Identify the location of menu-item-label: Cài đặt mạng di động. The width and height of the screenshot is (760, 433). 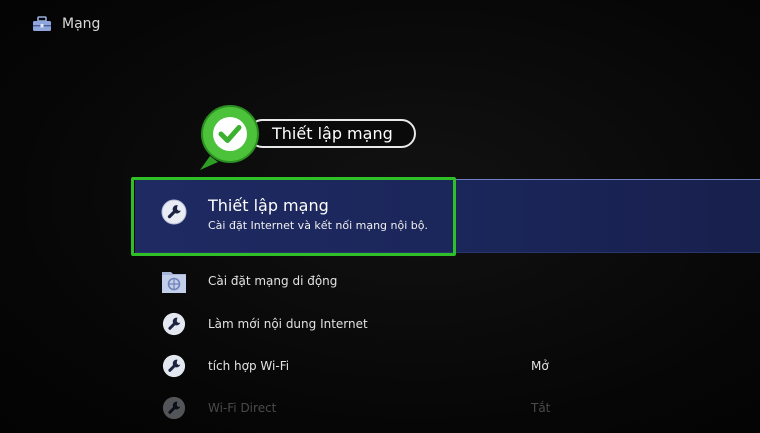
(273, 281).